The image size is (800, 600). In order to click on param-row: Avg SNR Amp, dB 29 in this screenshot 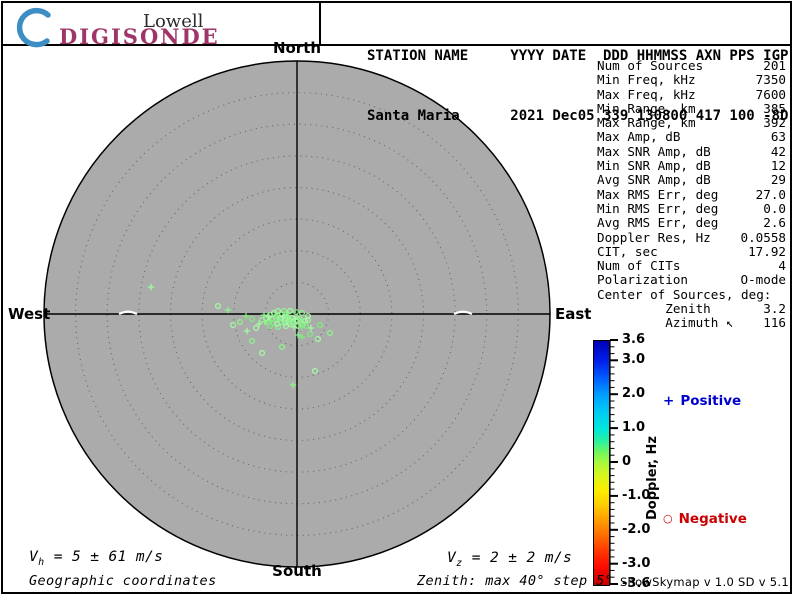, I will do `click(691, 180)`.